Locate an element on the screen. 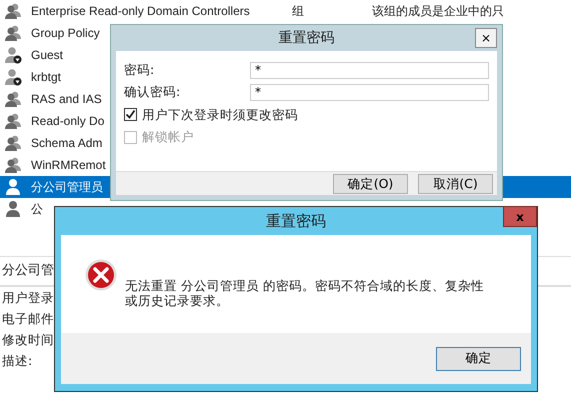 The image size is (571, 405). row-name: 分公司管理员 is located at coordinates (67, 187).